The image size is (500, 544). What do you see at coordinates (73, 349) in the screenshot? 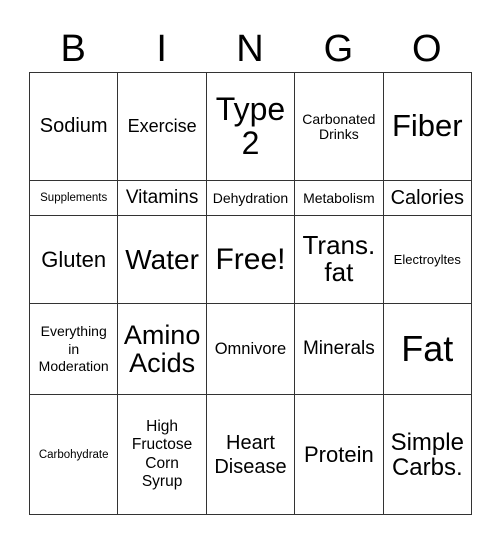
I see `bingo-cell: Everything in Moderation` at bounding box center [73, 349].